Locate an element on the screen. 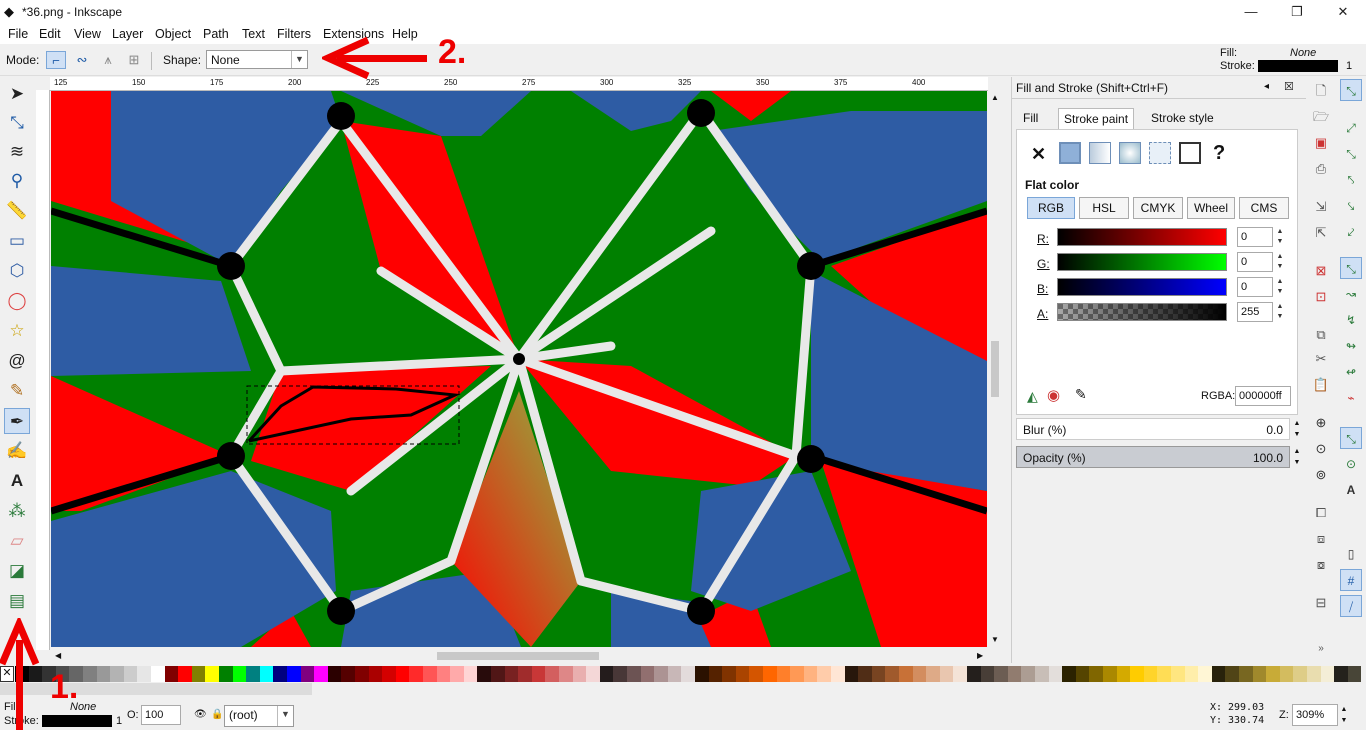  pattern-icon is located at coordinates (1160, 153).